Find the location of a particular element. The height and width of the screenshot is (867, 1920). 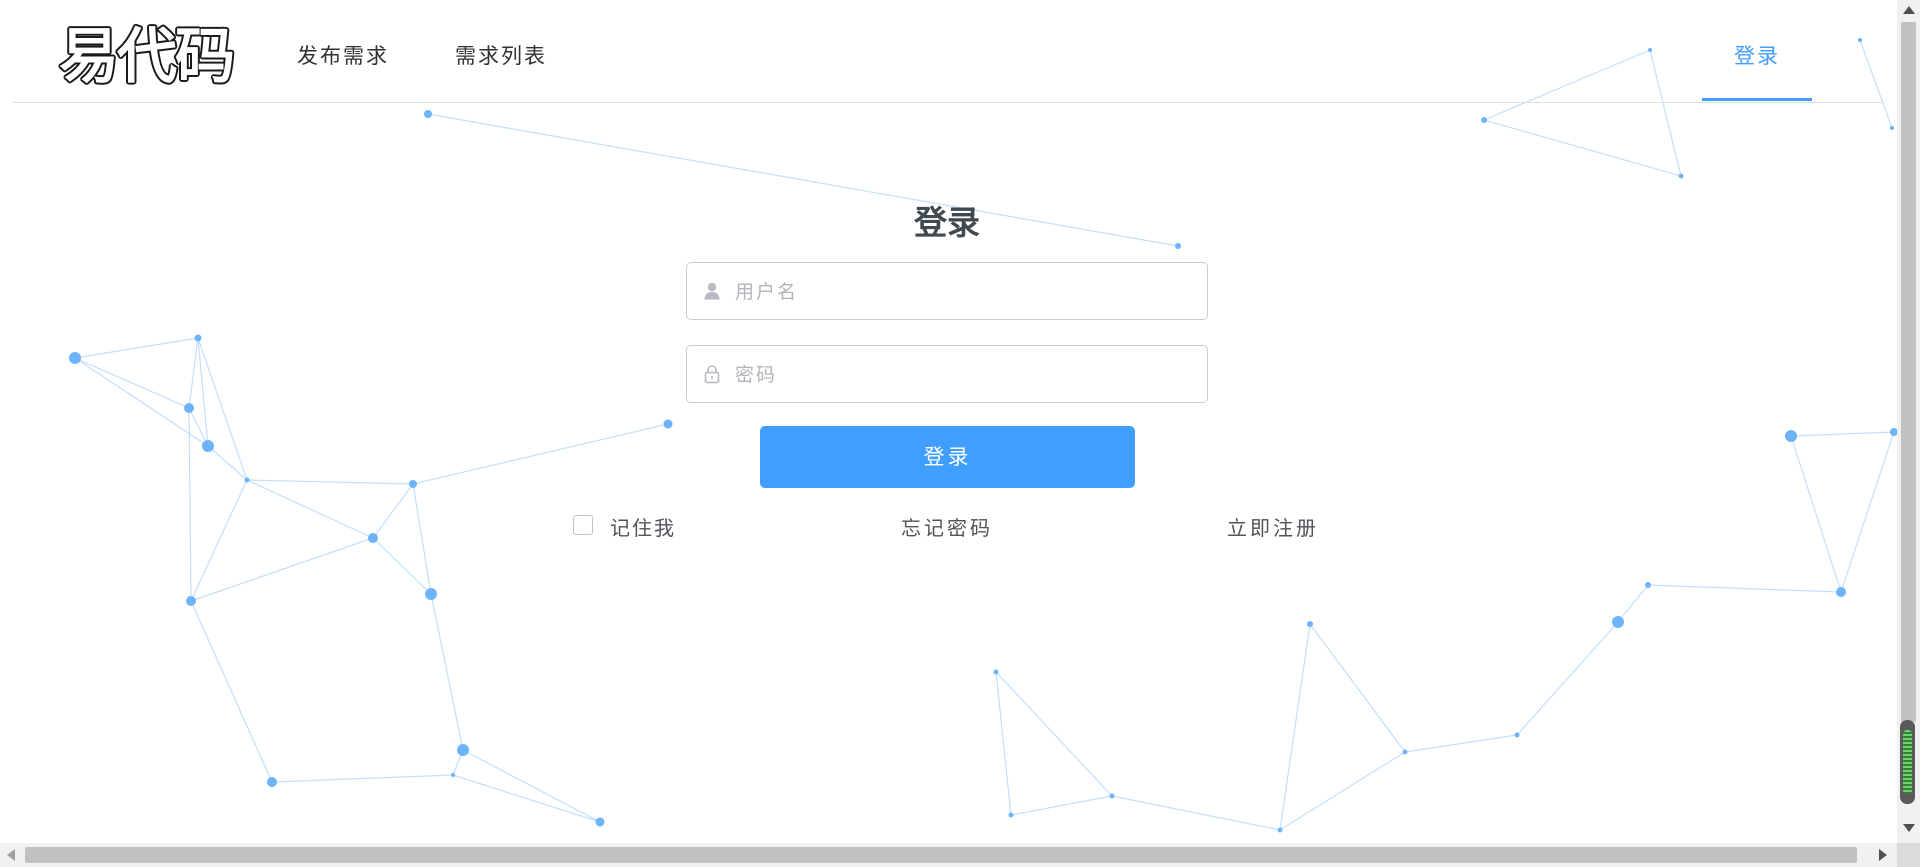

horizontal-scroll-thumb is located at coordinates (941, 855).